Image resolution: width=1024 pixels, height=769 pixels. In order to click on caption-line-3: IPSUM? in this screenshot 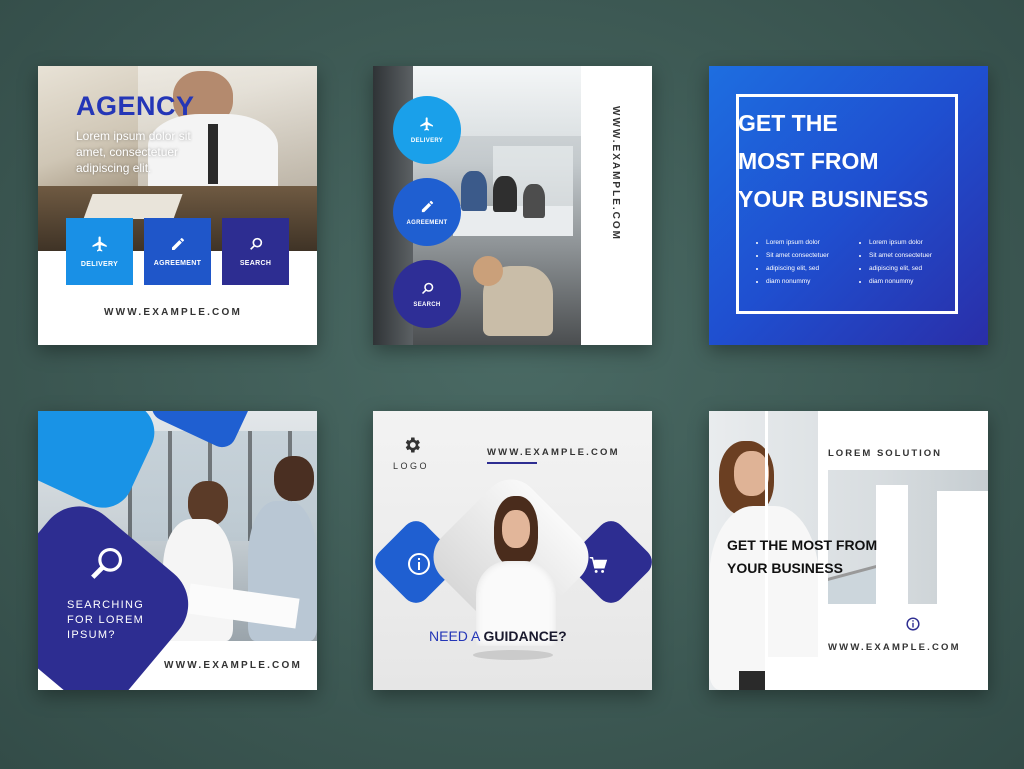, I will do `click(91, 635)`.